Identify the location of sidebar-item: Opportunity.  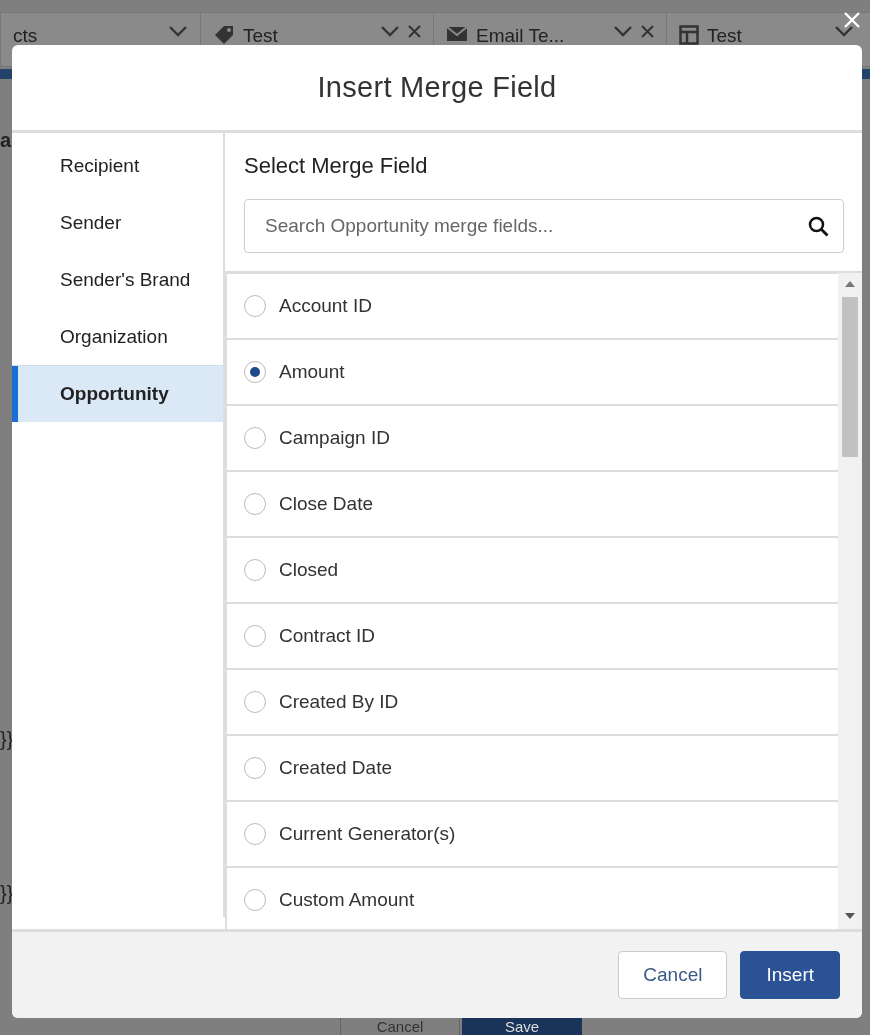
(117, 393).